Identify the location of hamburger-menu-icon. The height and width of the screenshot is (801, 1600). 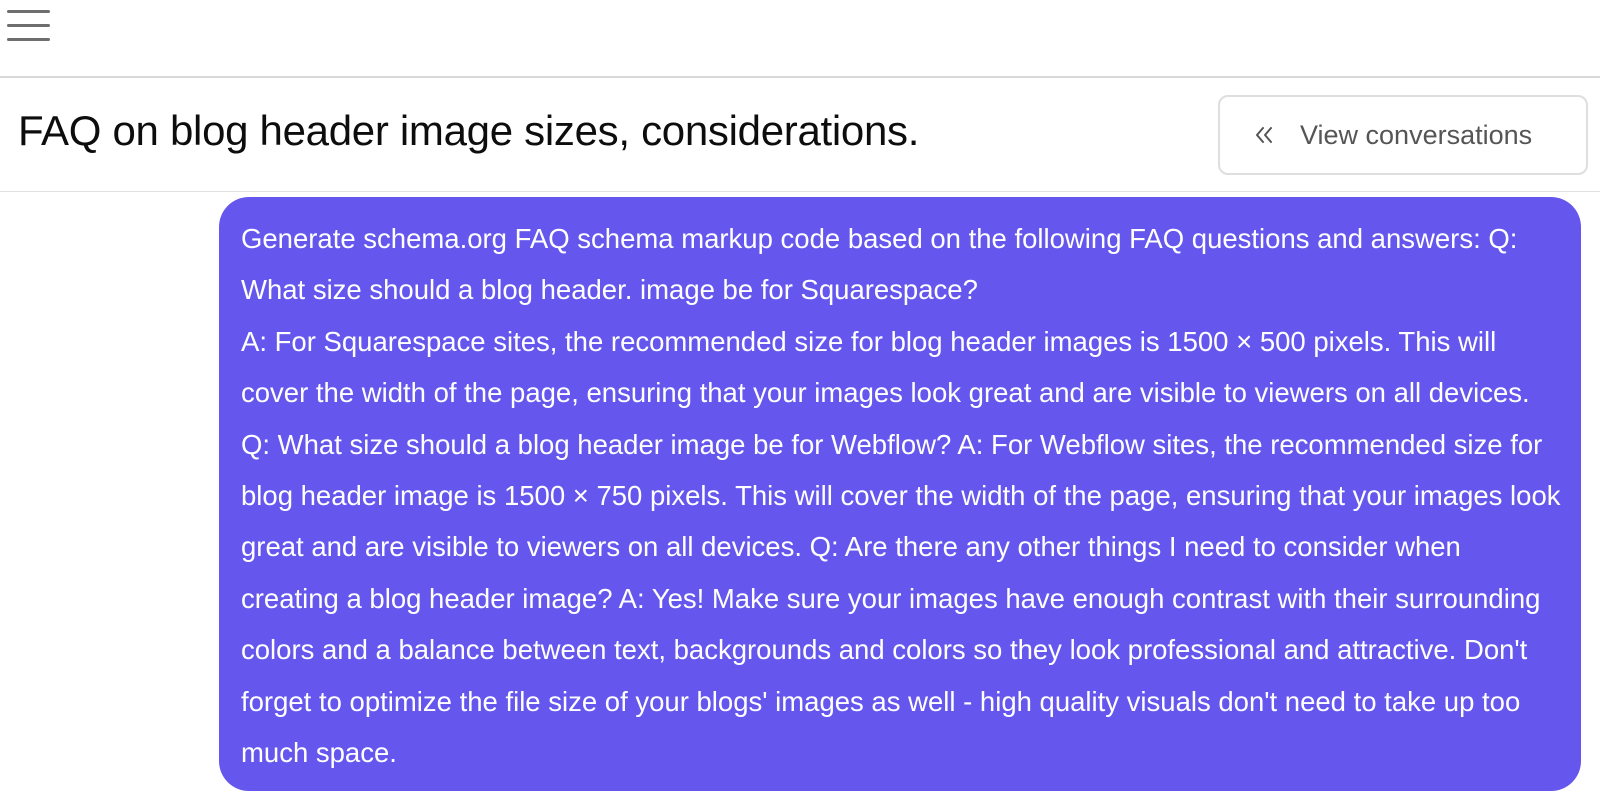
(28, 26).